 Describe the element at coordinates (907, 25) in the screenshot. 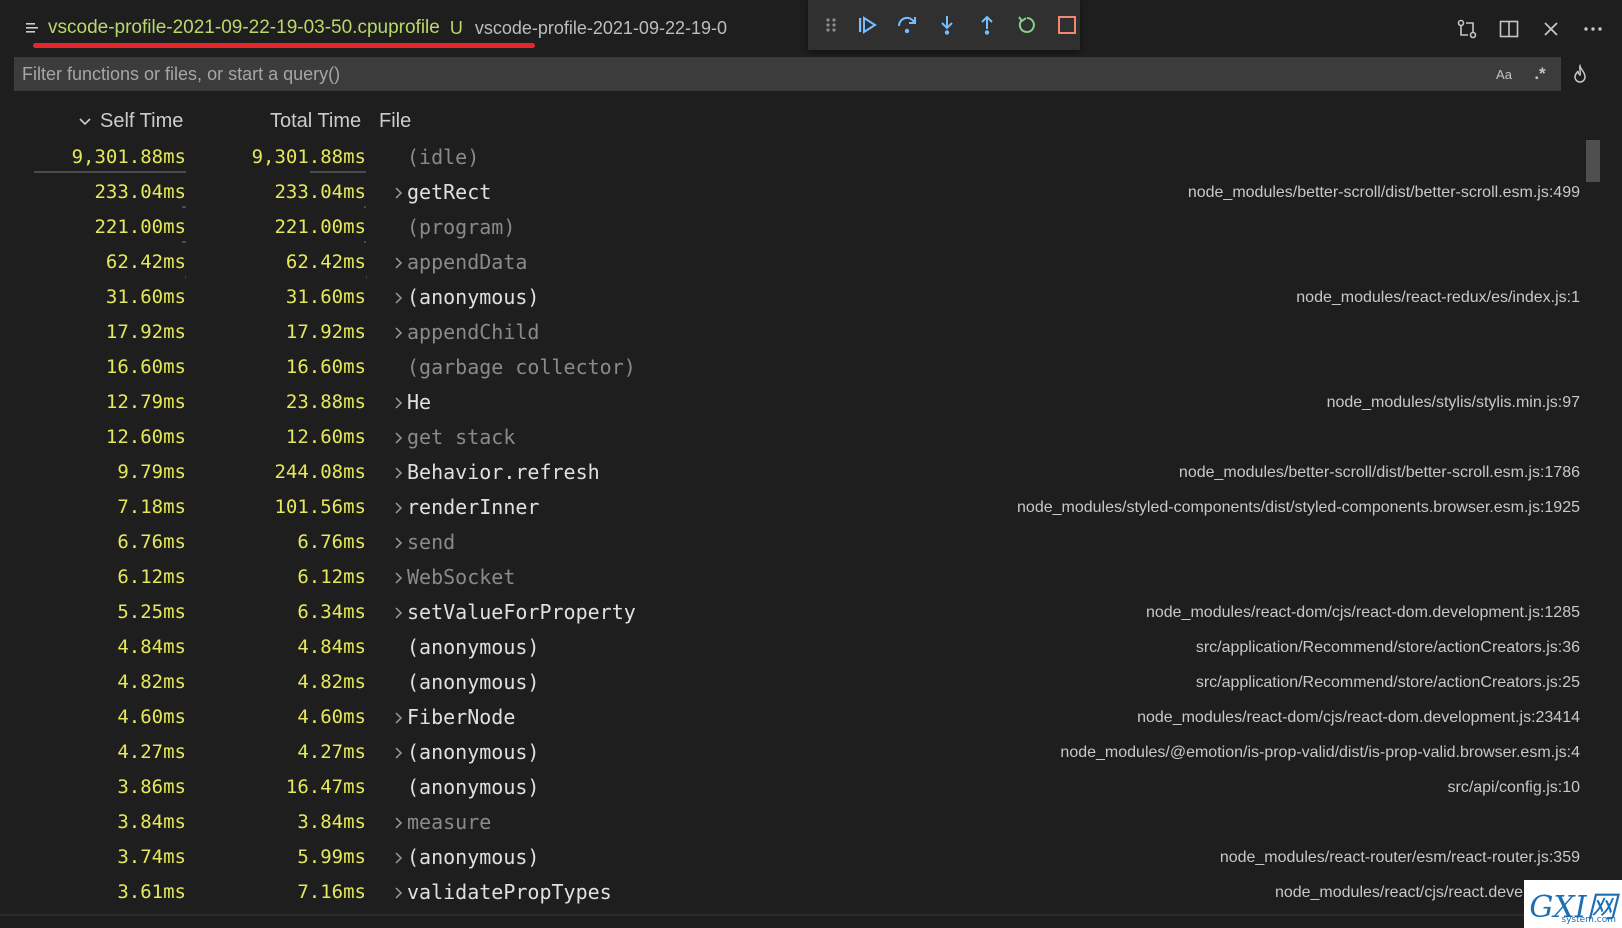

I see `step-over-icon` at that location.